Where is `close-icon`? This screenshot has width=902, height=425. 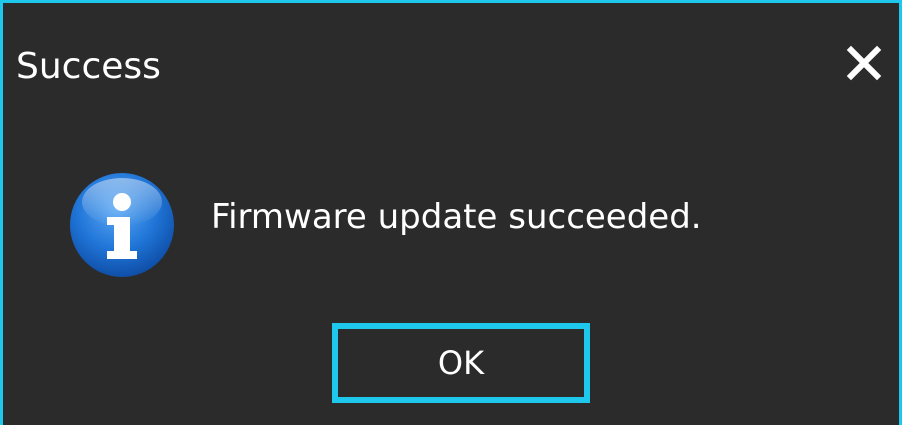 close-icon is located at coordinates (864, 63).